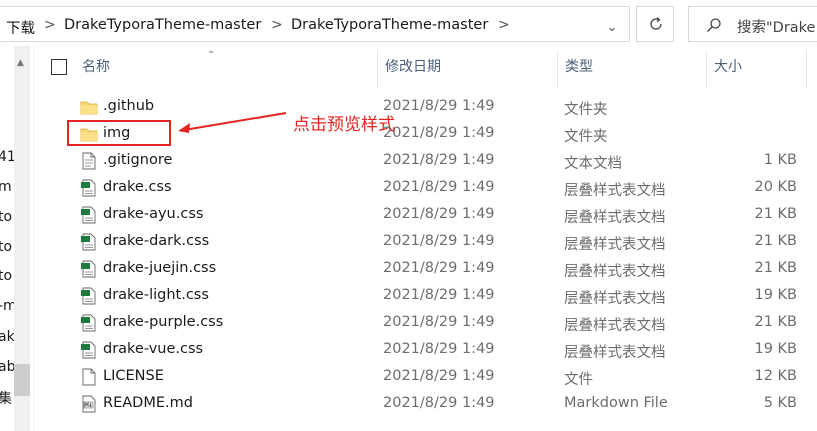 This screenshot has width=817, height=431. I want to click on file-name: .github, so click(129, 106).